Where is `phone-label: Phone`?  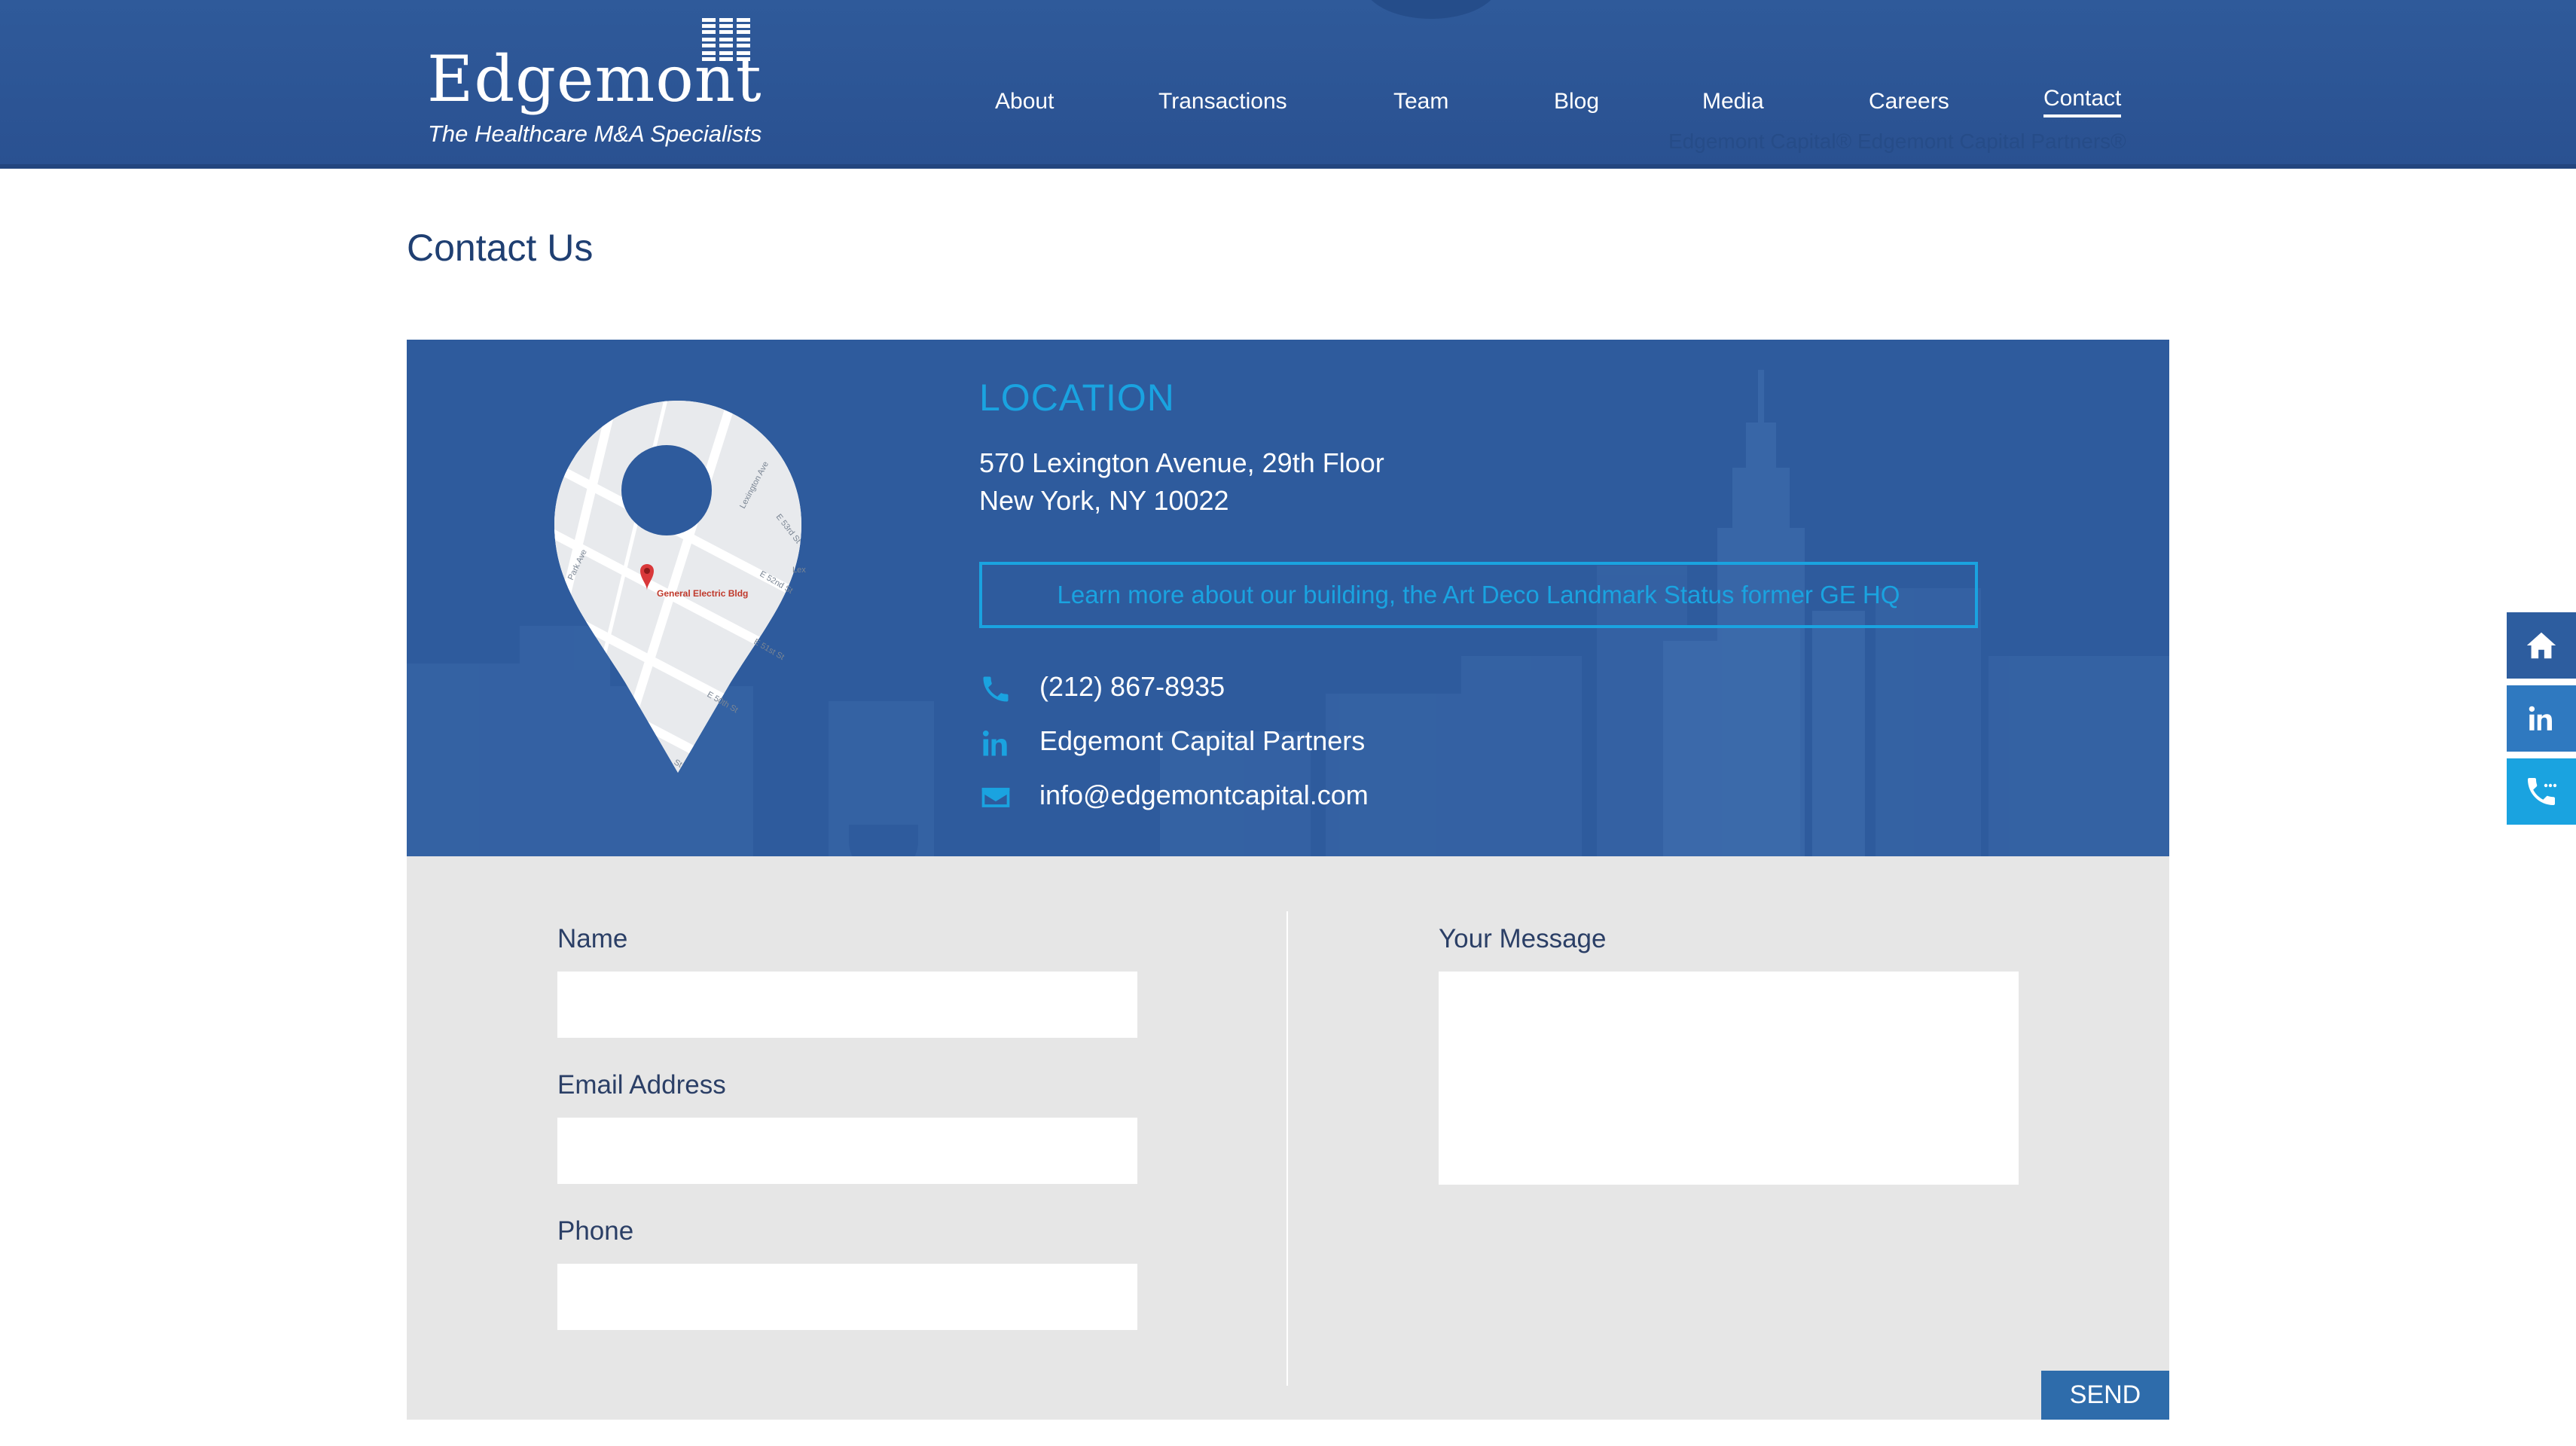
phone-label: Phone is located at coordinates (596, 1231).